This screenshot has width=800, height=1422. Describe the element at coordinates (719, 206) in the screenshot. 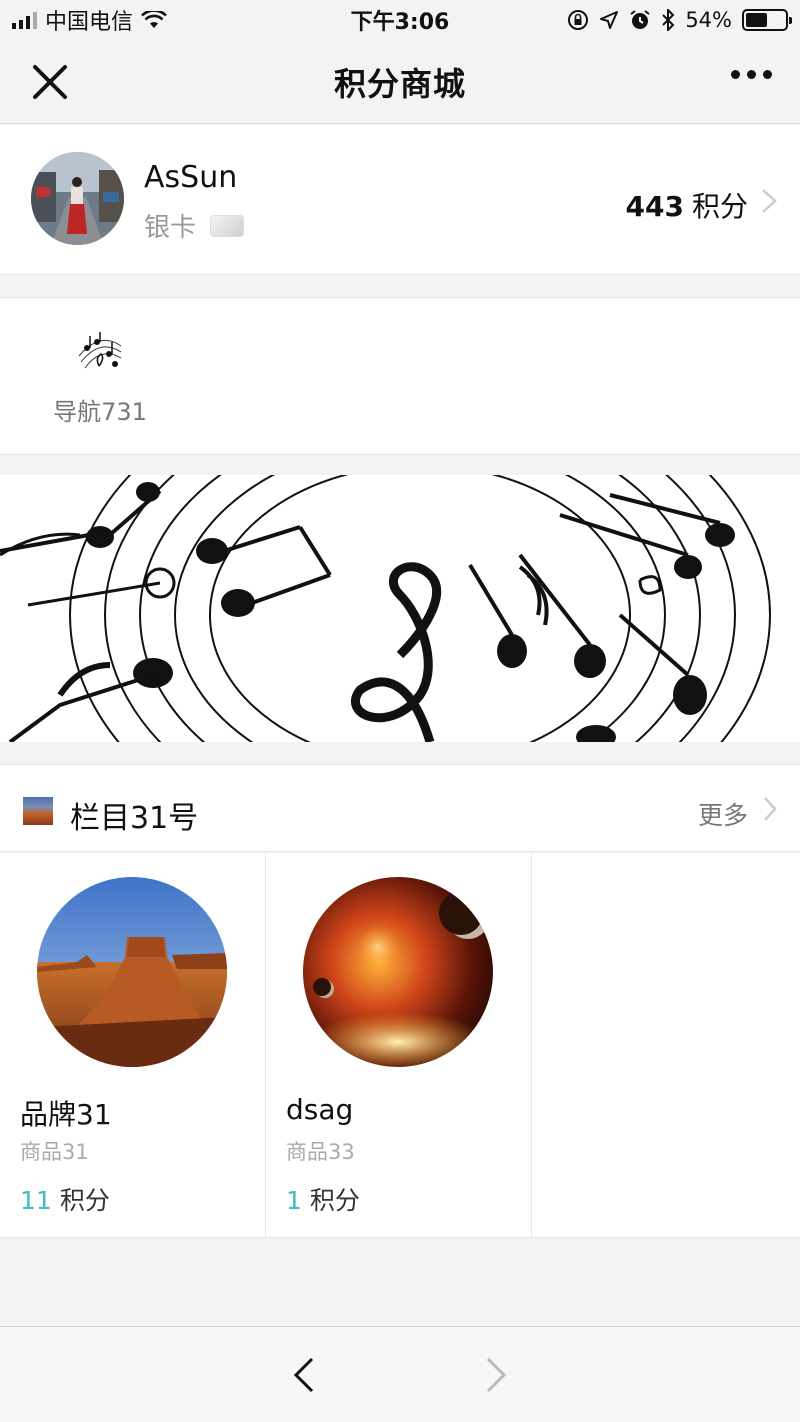

I see `points-unit: 积分` at that location.